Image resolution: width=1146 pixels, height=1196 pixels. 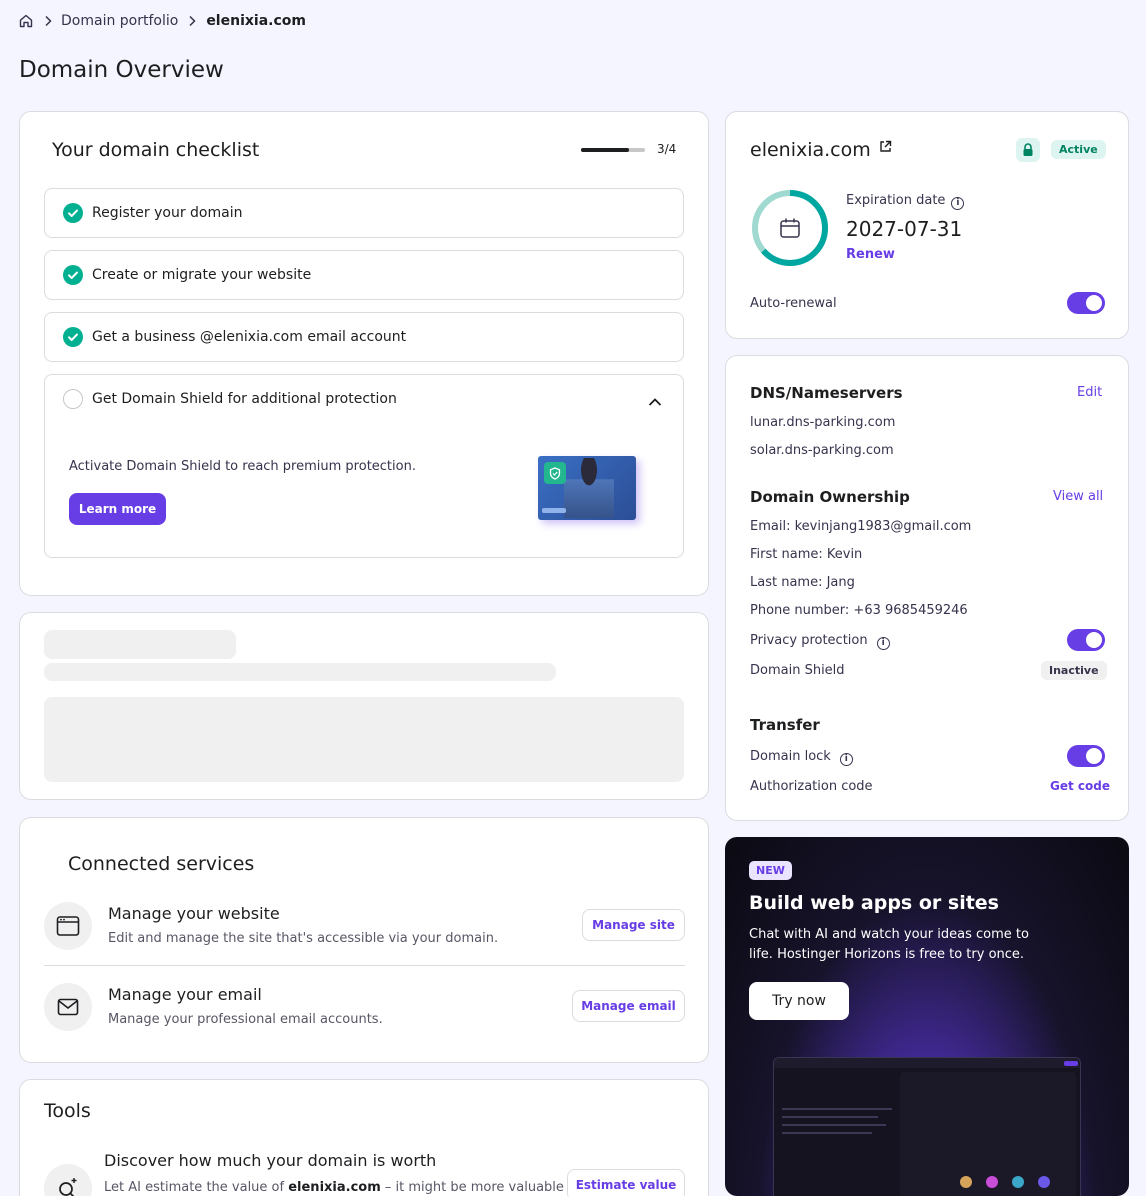 What do you see at coordinates (1086, 640) in the screenshot?
I see `privacy-protection-toggle` at bounding box center [1086, 640].